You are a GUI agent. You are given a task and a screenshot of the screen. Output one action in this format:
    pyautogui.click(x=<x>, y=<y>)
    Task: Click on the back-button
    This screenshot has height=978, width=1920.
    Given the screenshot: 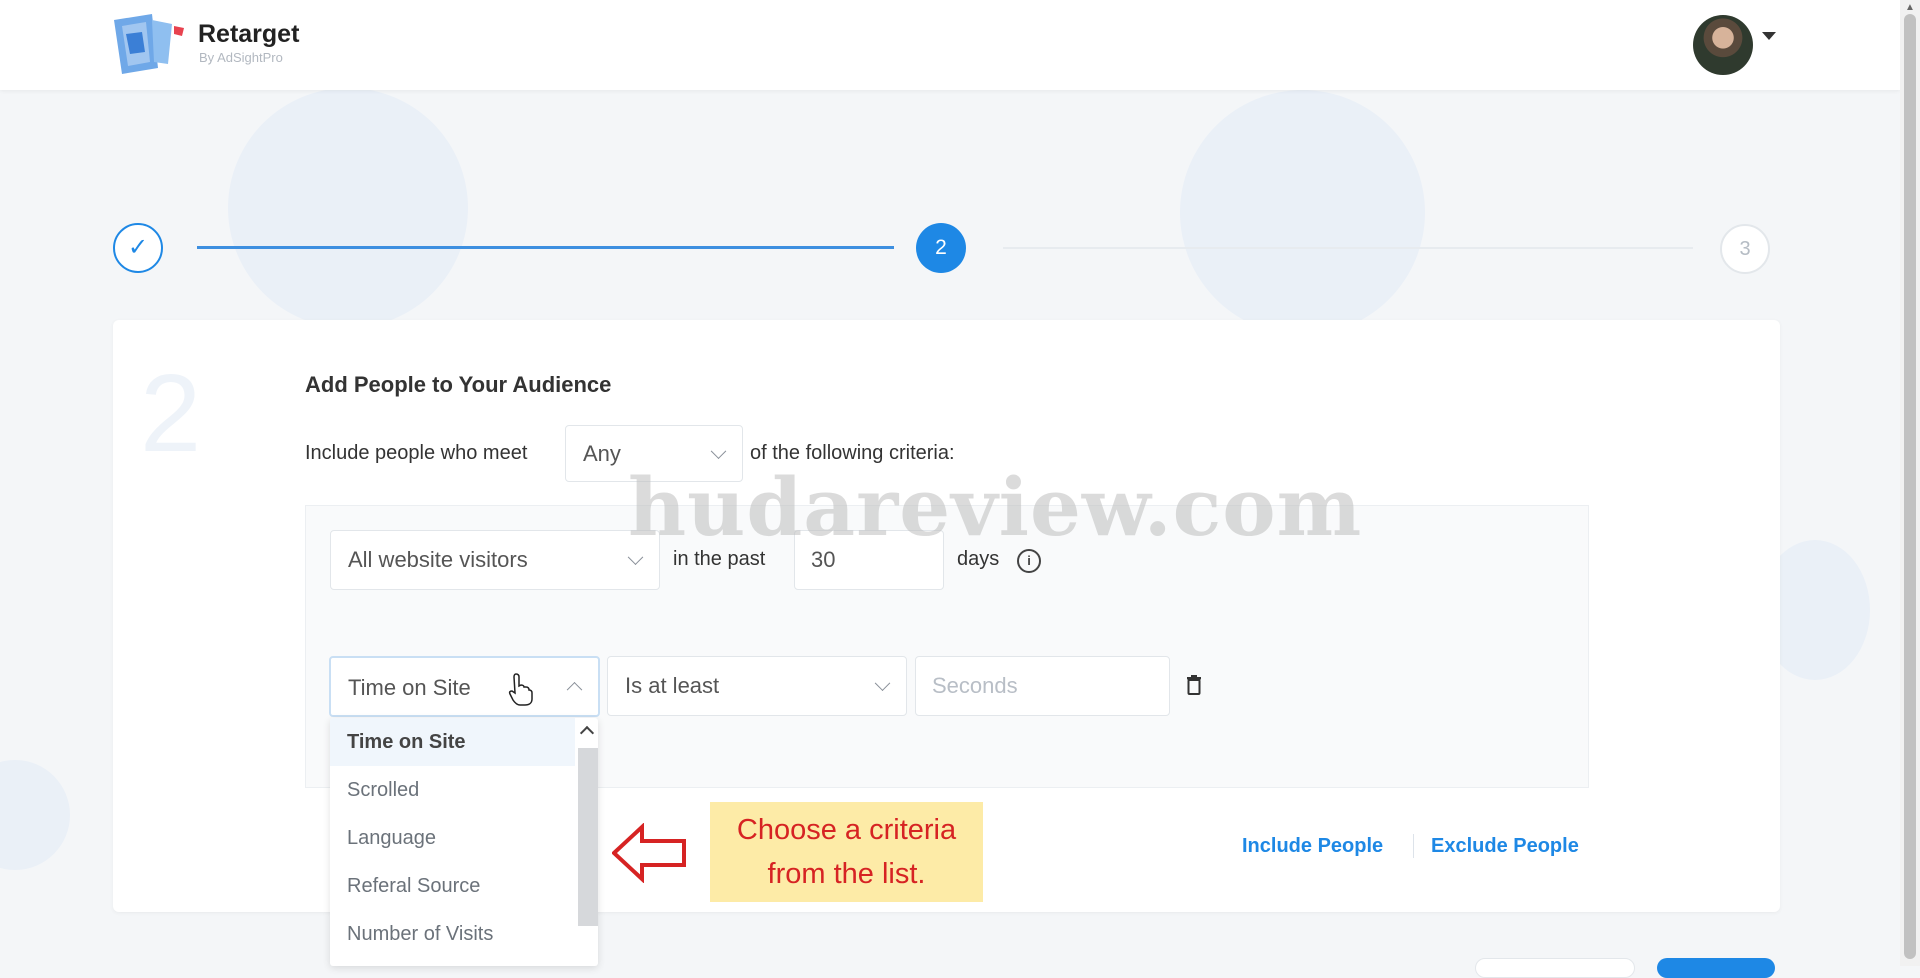 What is the action you would take?
    pyautogui.click(x=1555, y=968)
    